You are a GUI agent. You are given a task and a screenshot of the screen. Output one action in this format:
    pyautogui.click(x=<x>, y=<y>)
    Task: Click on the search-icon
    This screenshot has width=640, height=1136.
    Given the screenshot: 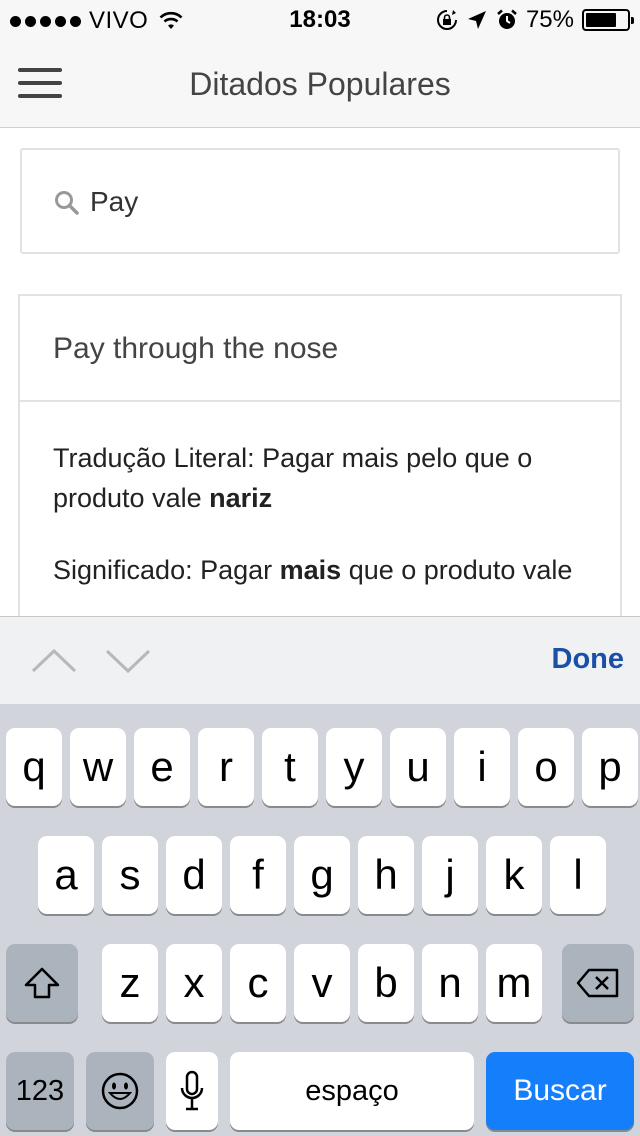 What is the action you would take?
    pyautogui.click(x=67, y=203)
    